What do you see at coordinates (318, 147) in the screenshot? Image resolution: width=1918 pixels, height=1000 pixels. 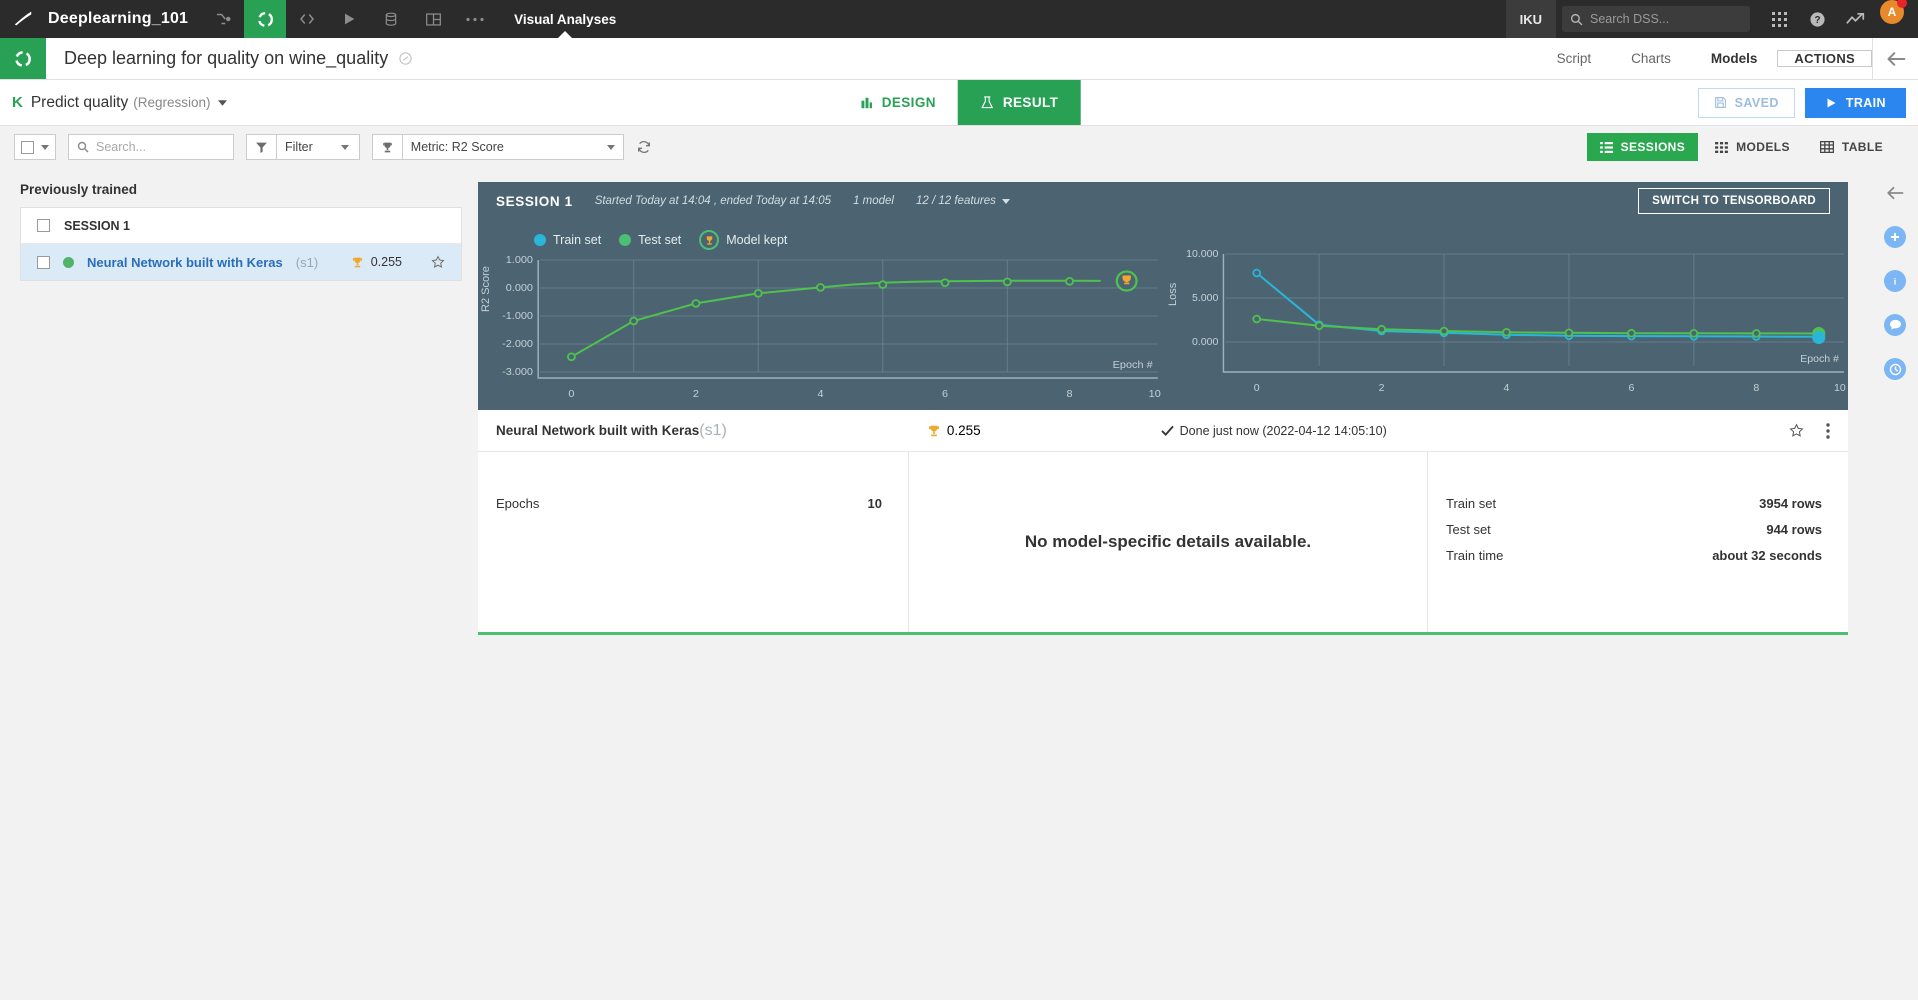 I see `filter-dropdown: Filter` at bounding box center [318, 147].